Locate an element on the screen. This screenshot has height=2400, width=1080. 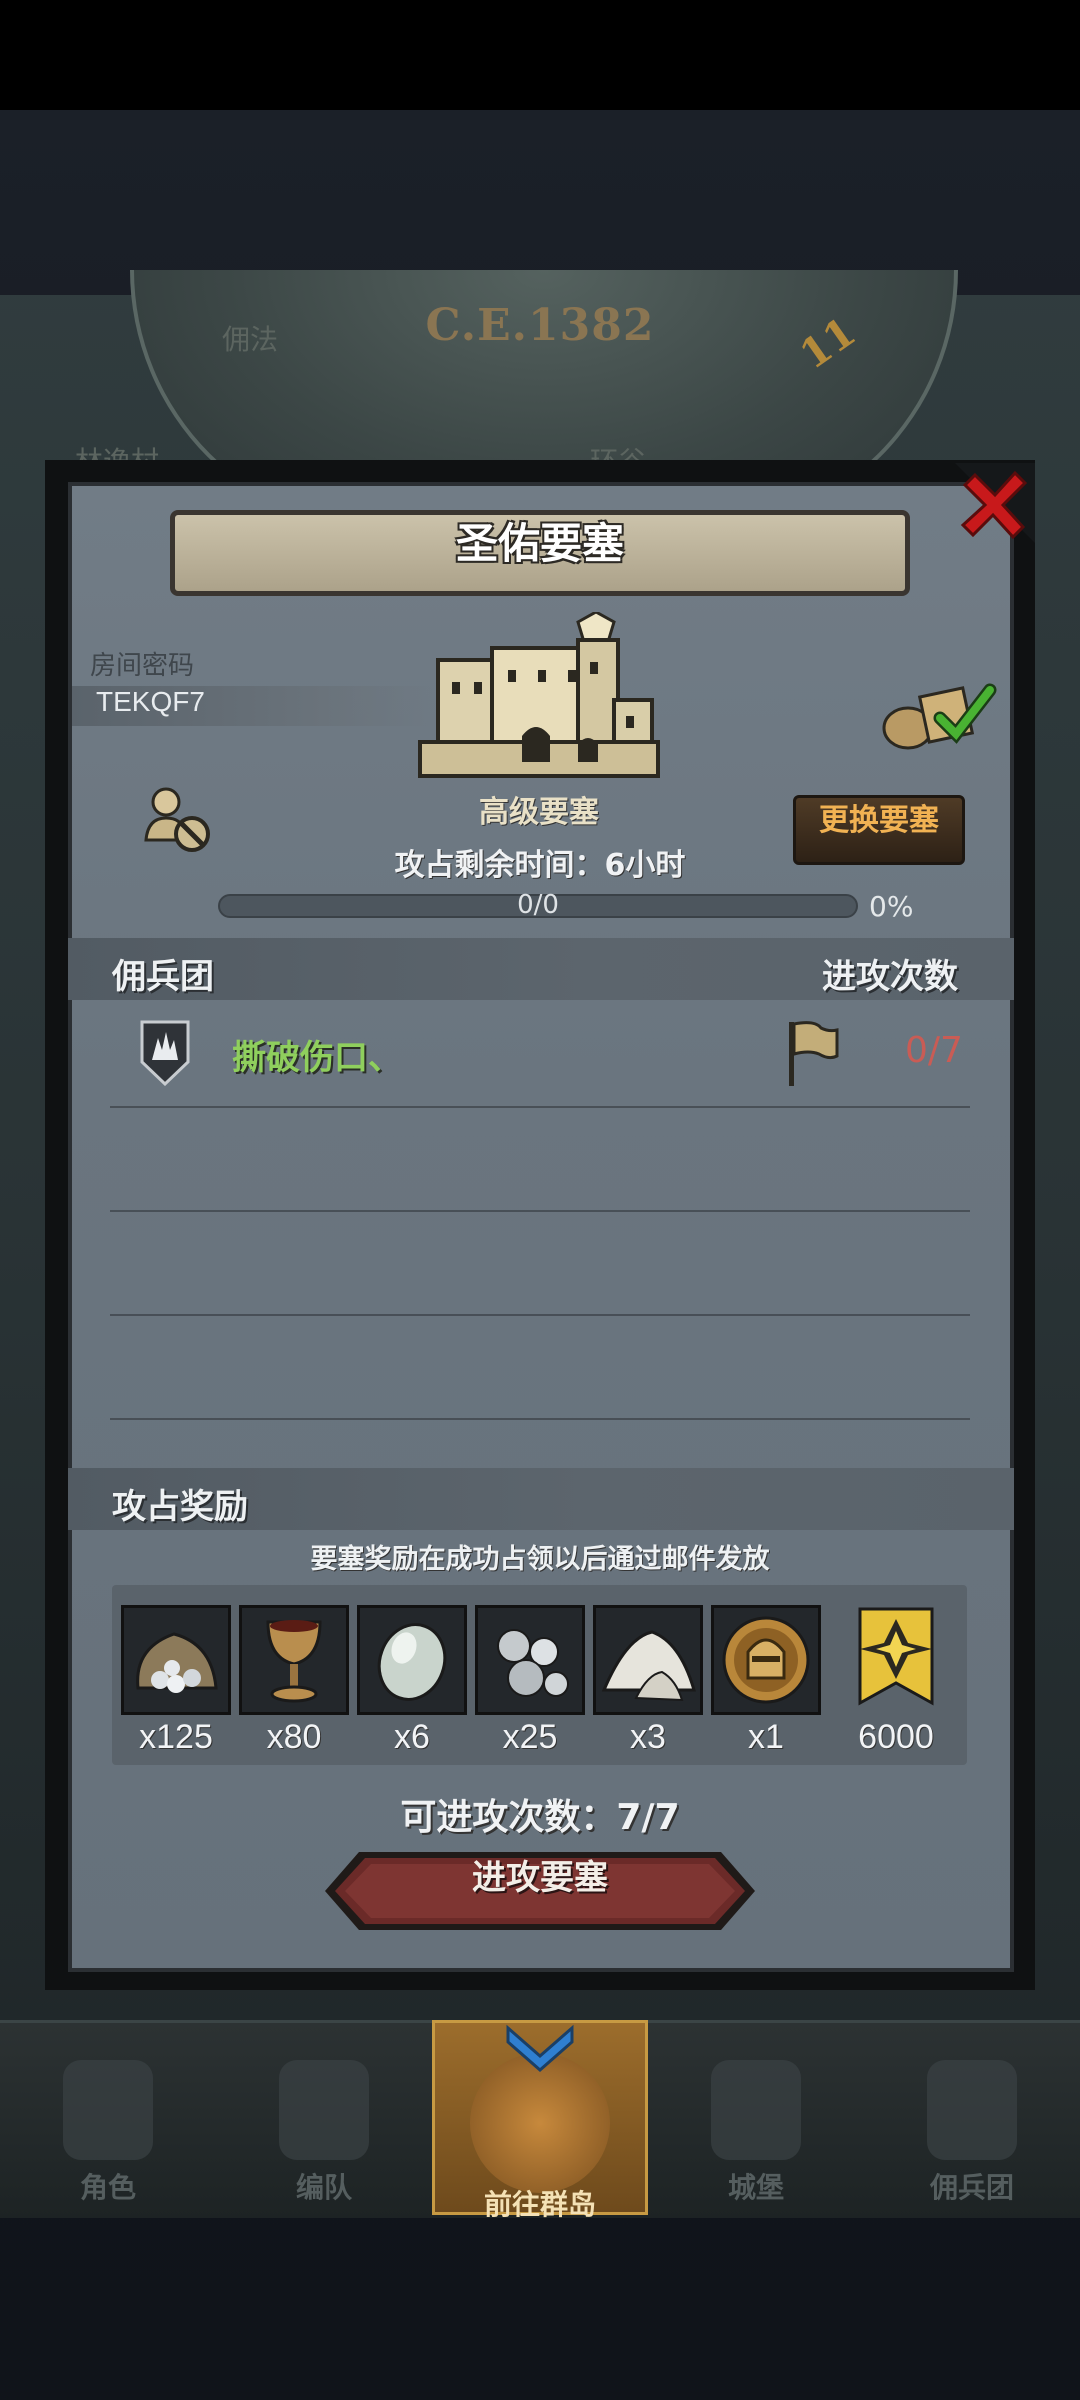
swap-fortress-label: 更换要塞 is located at coordinates (879, 820).